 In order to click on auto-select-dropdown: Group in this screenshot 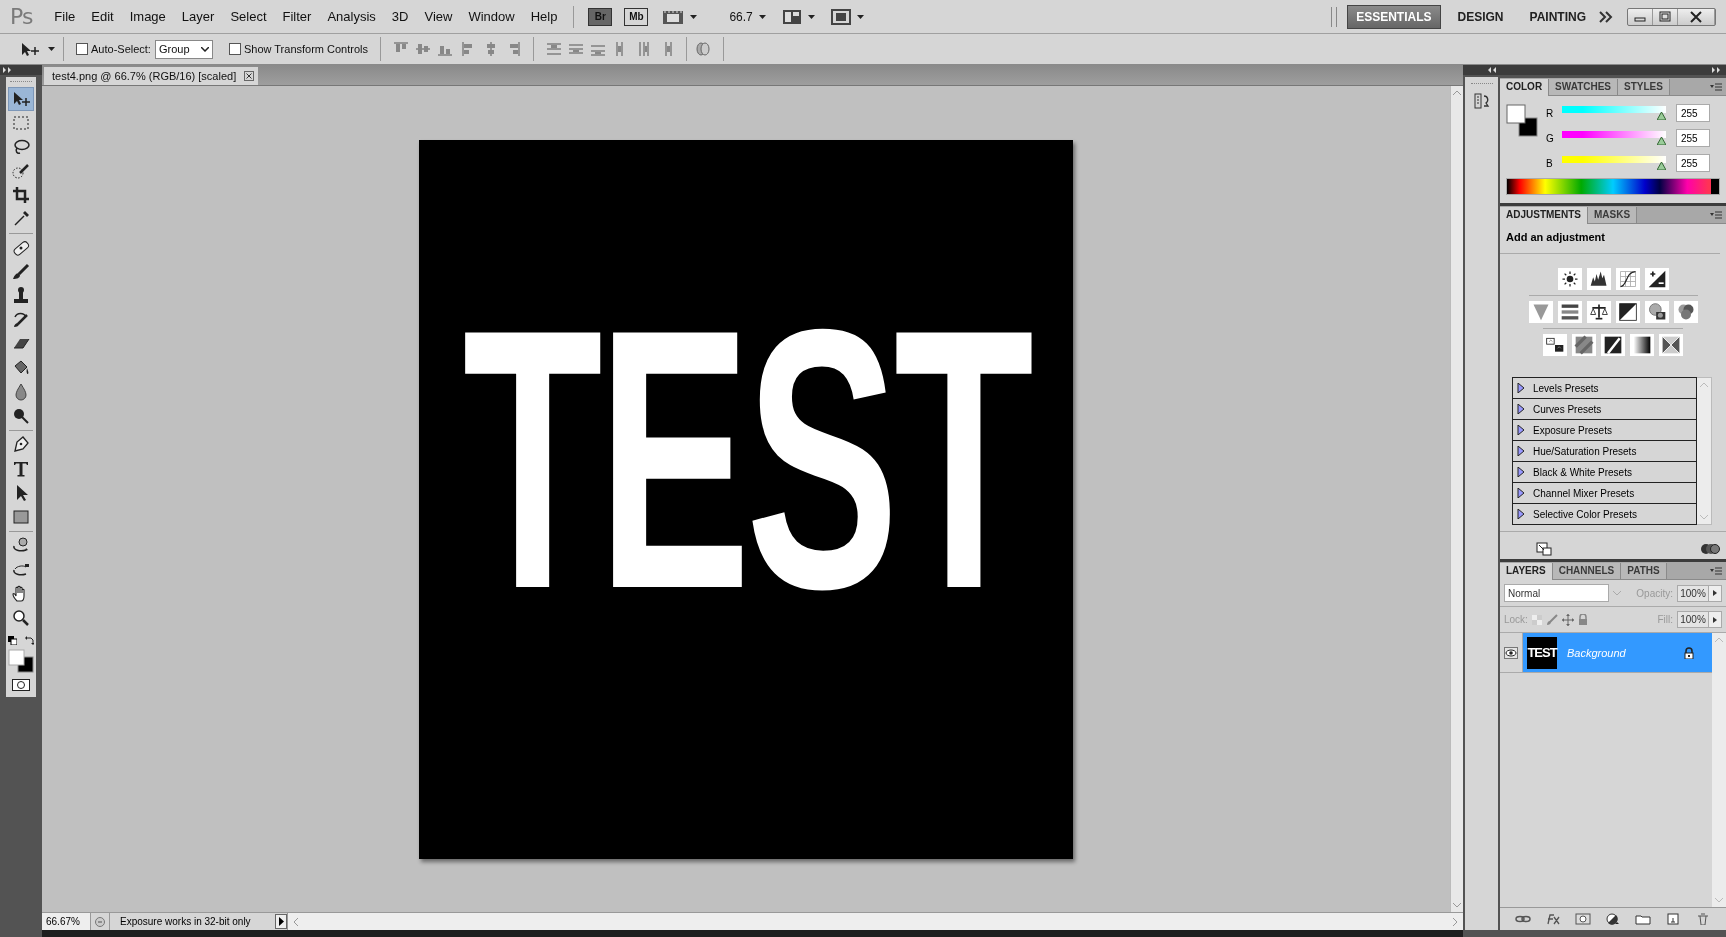, I will do `click(183, 49)`.